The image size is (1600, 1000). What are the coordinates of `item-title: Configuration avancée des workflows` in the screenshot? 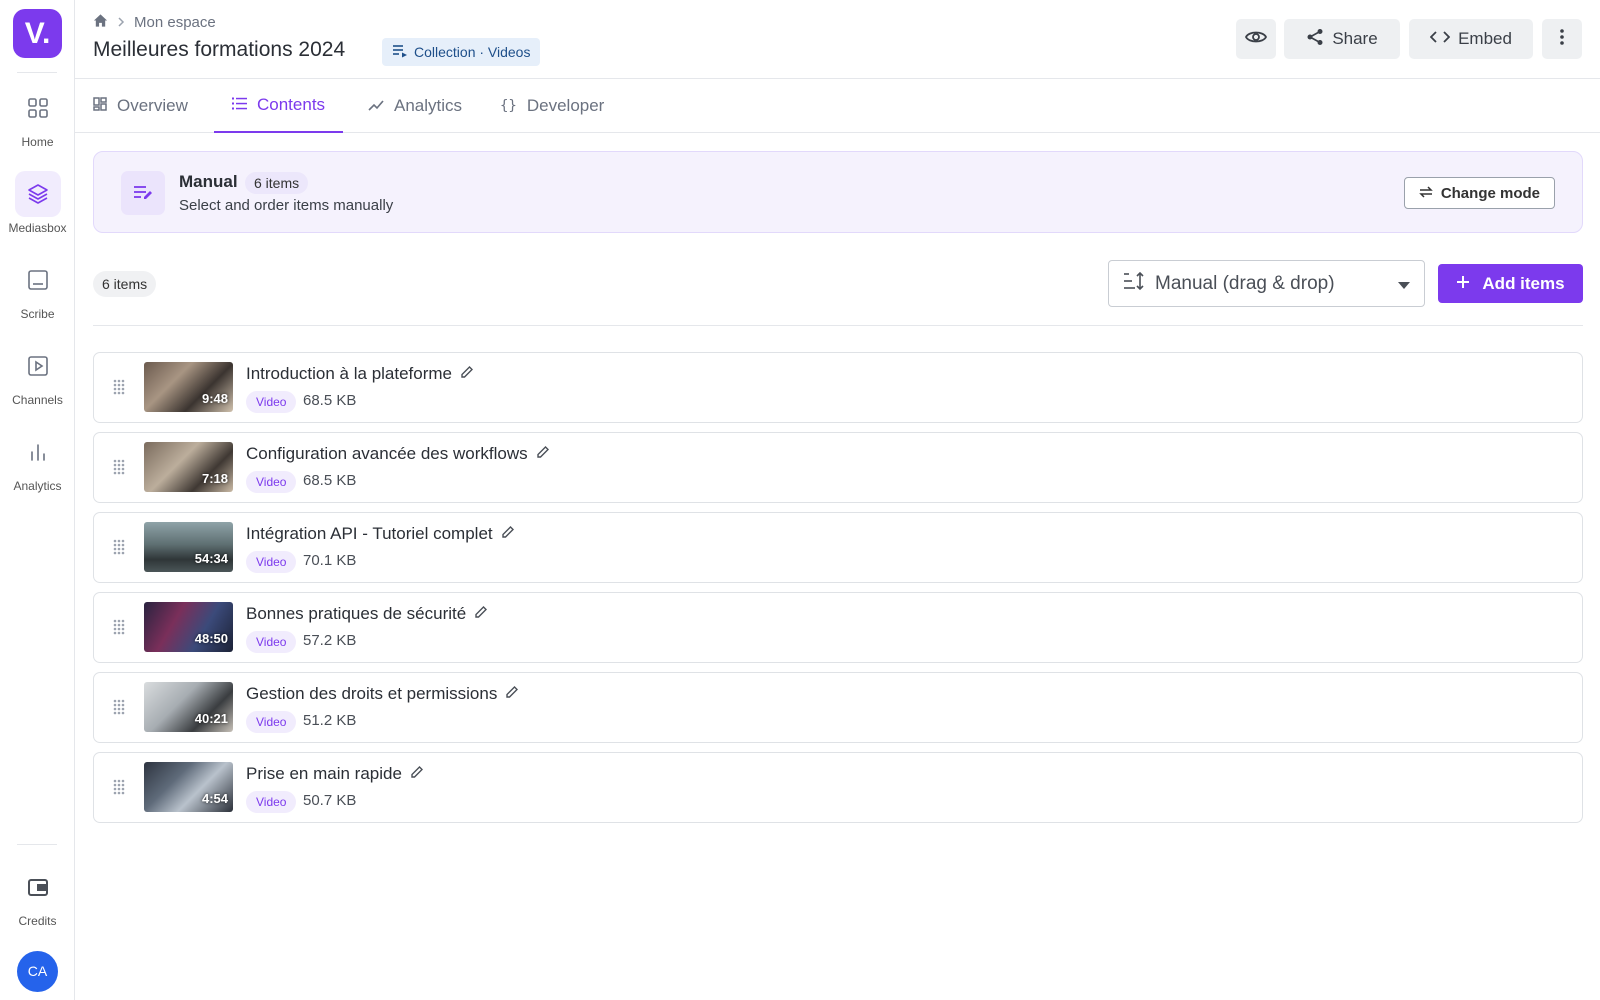 It's located at (387, 453).